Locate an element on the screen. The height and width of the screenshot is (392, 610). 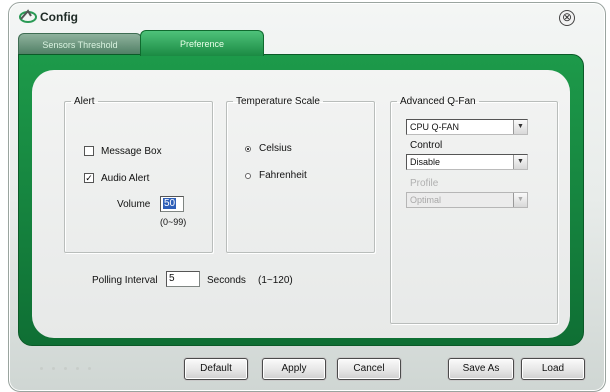
profile-dropdown: Optimal ▼ is located at coordinates (467, 200).